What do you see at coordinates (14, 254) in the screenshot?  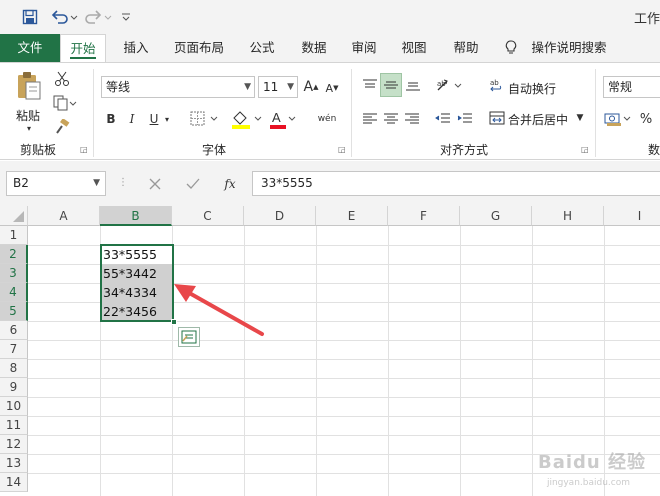 I see `row-header-2: 2` at bounding box center [14, 254].